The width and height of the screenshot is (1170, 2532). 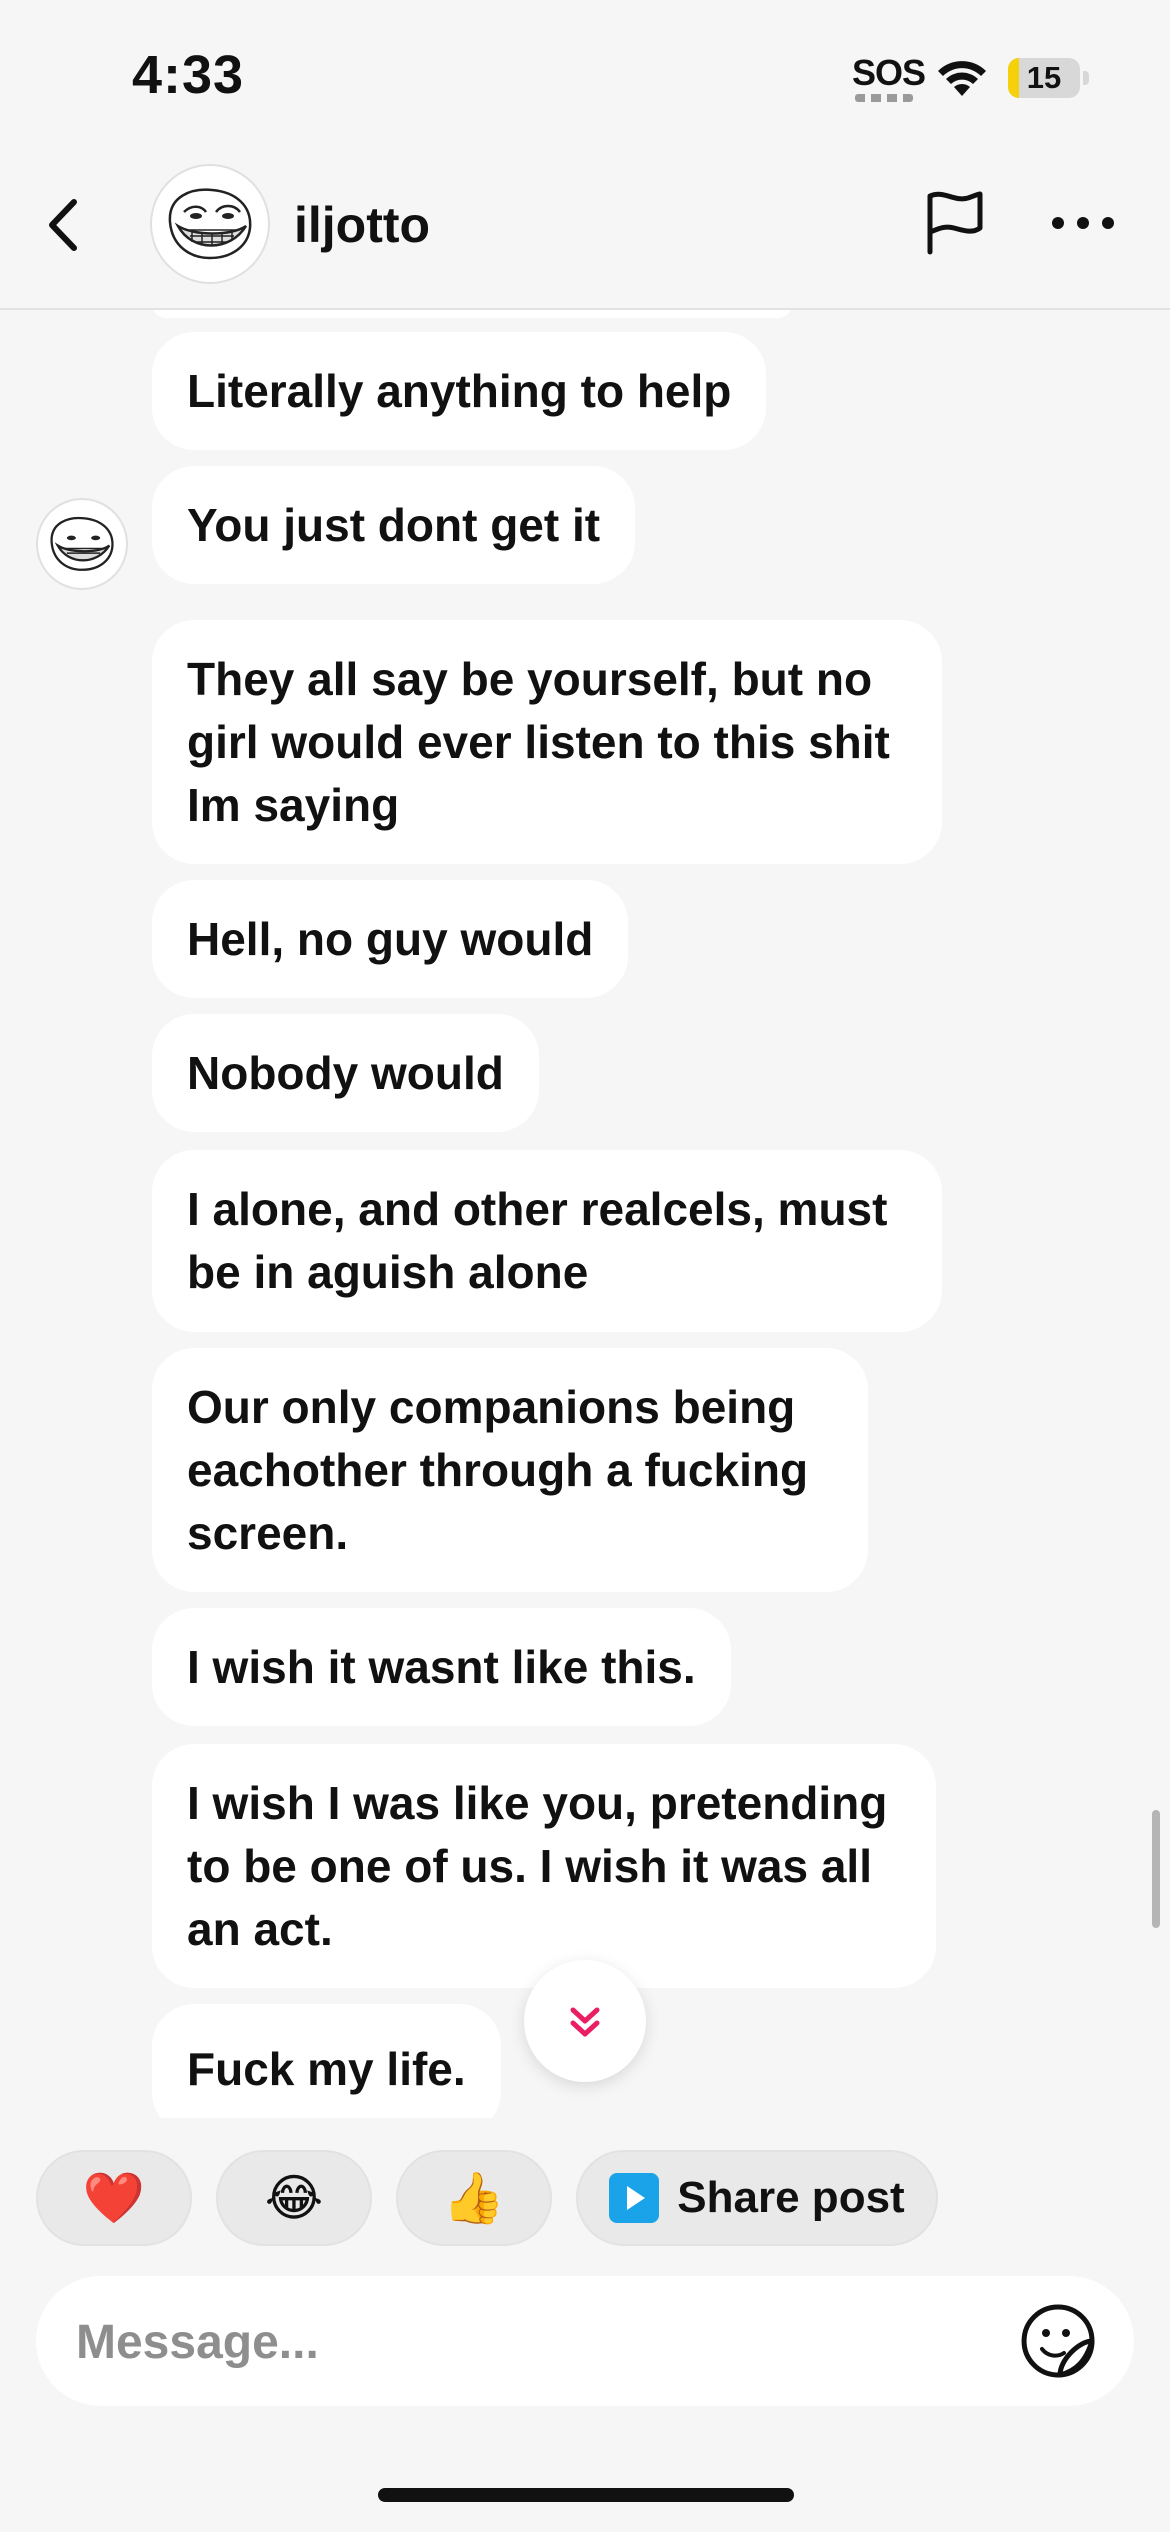 What do you see at coordinates (889, 72) in the screenshot?
I see `sos-indicator: SOS` at bounding box center [889, 72].